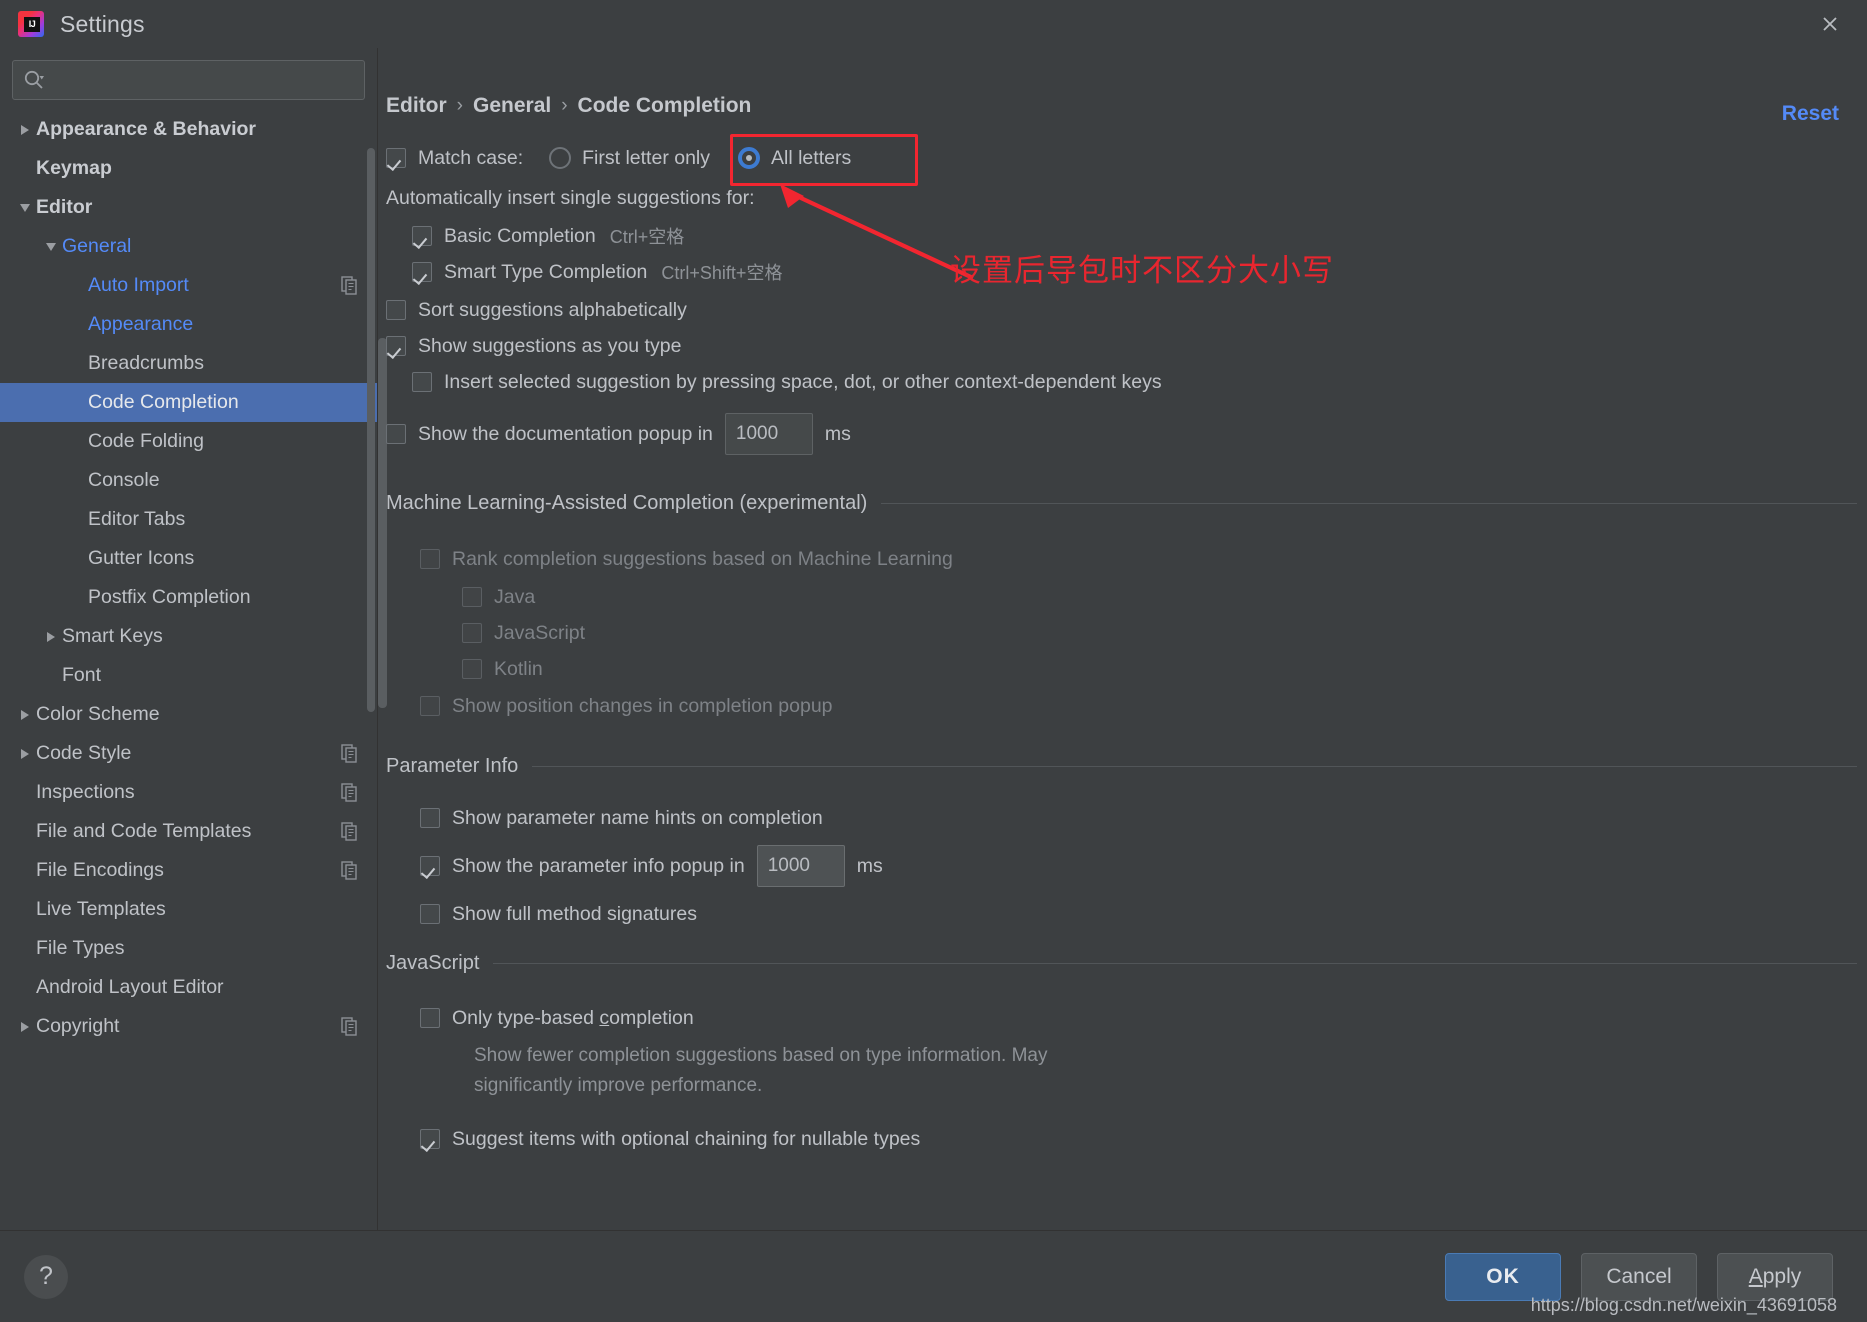 This screenshot has width=1867, height=1322. What do you see at coordinates (1121, 434) in the screenshot?
I see `doc-popup-row: Show the documentation popup in ms` at bounding box center [1121, 434].